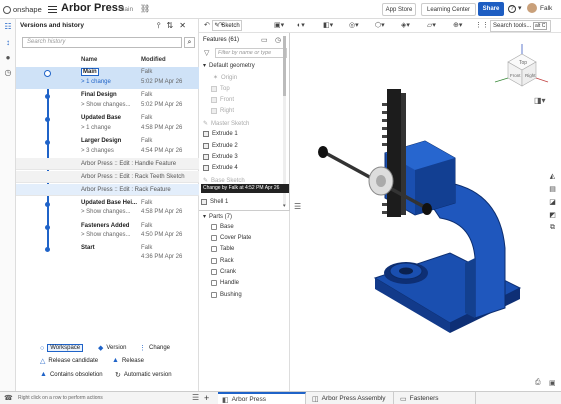 This screenshot has height=404, width=561. Describe the element at coordinates (222, 261) in the screenshot. I see `part-item: Rack` at that location.